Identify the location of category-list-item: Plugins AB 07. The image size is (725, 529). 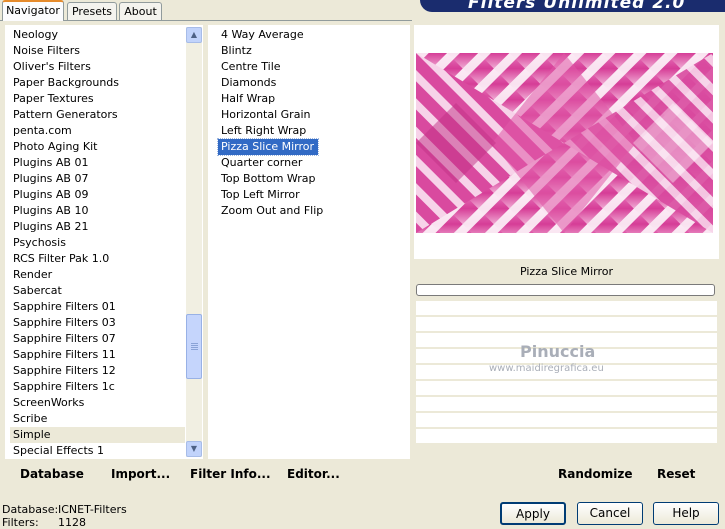
(97, 179).